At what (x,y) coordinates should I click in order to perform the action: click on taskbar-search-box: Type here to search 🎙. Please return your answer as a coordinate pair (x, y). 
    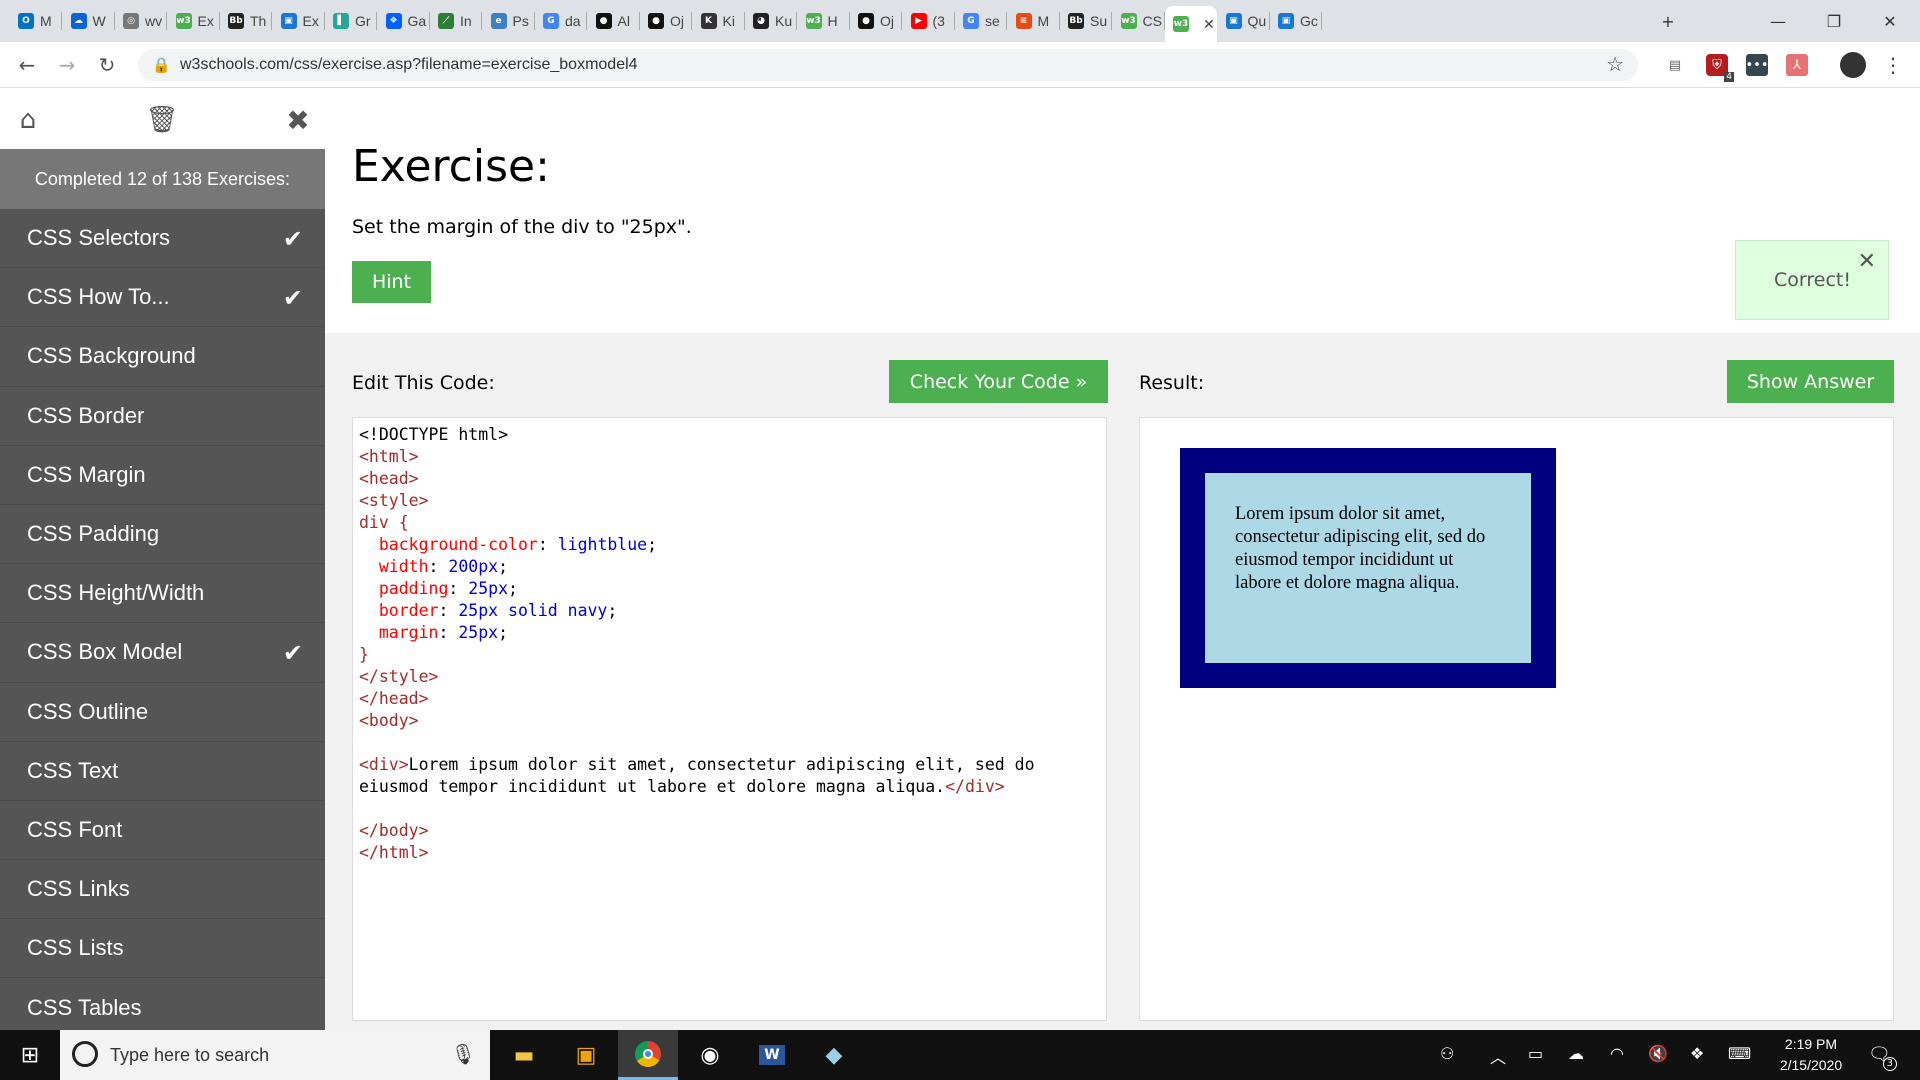
    Looking at the image, I should click on (275, 1055).